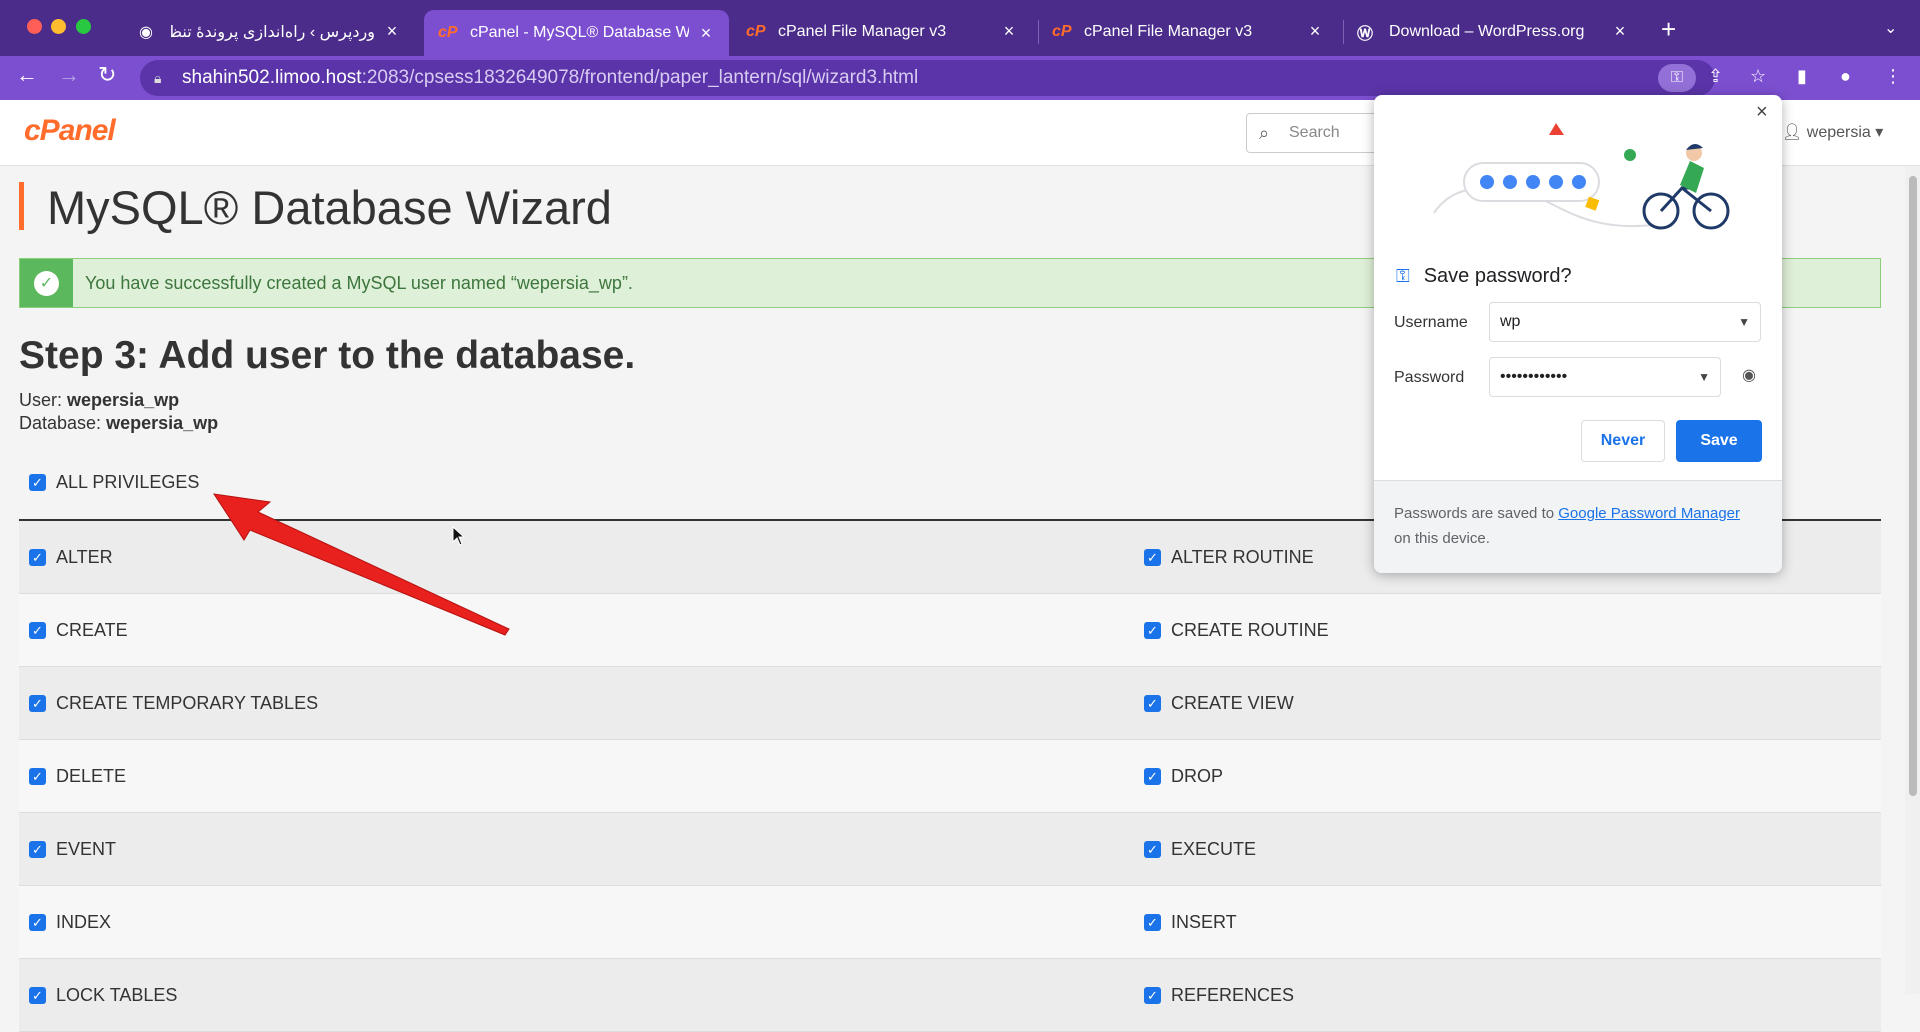  Describe the element at coordinates (1668, 29) in the screenshot. I see `new-tab-button: +` at that location.